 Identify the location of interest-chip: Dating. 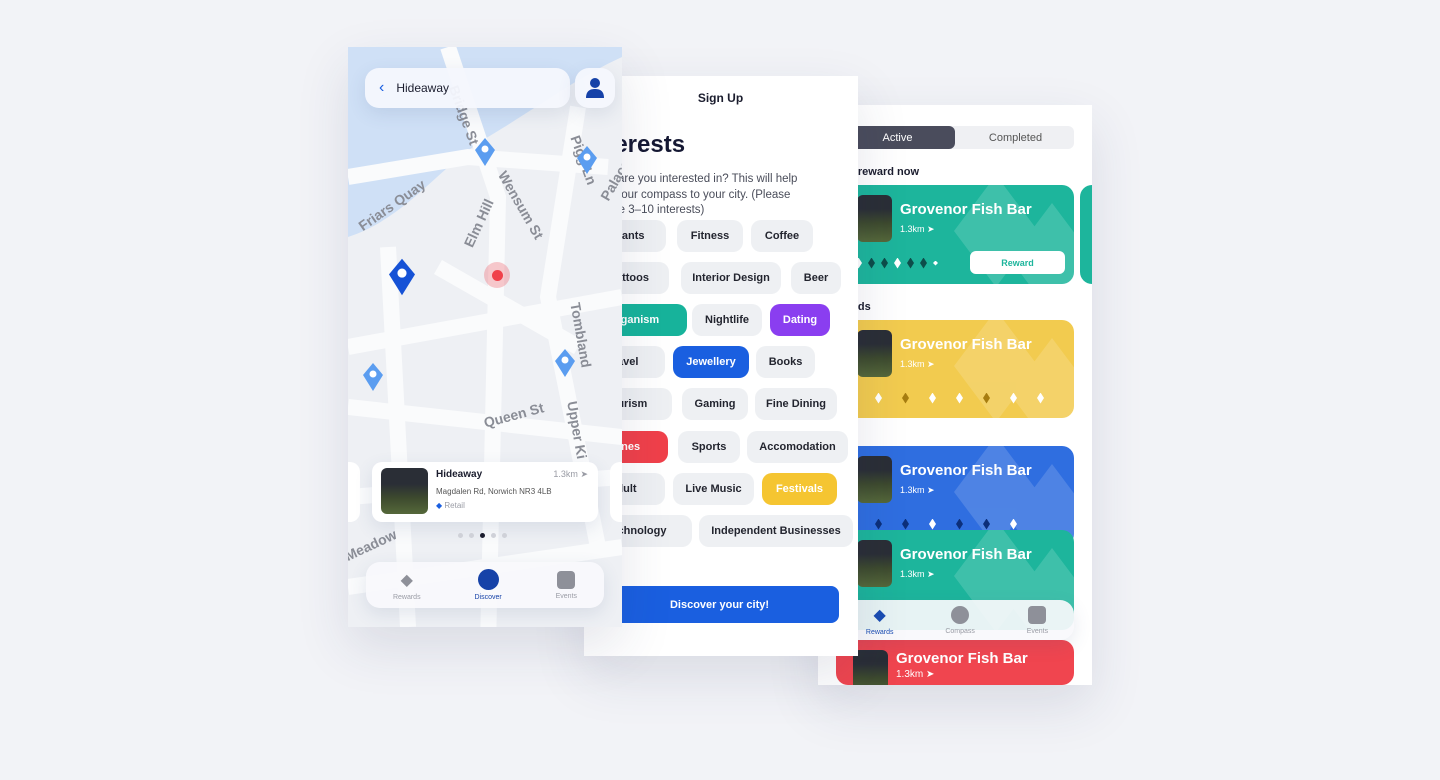
(800, 320).